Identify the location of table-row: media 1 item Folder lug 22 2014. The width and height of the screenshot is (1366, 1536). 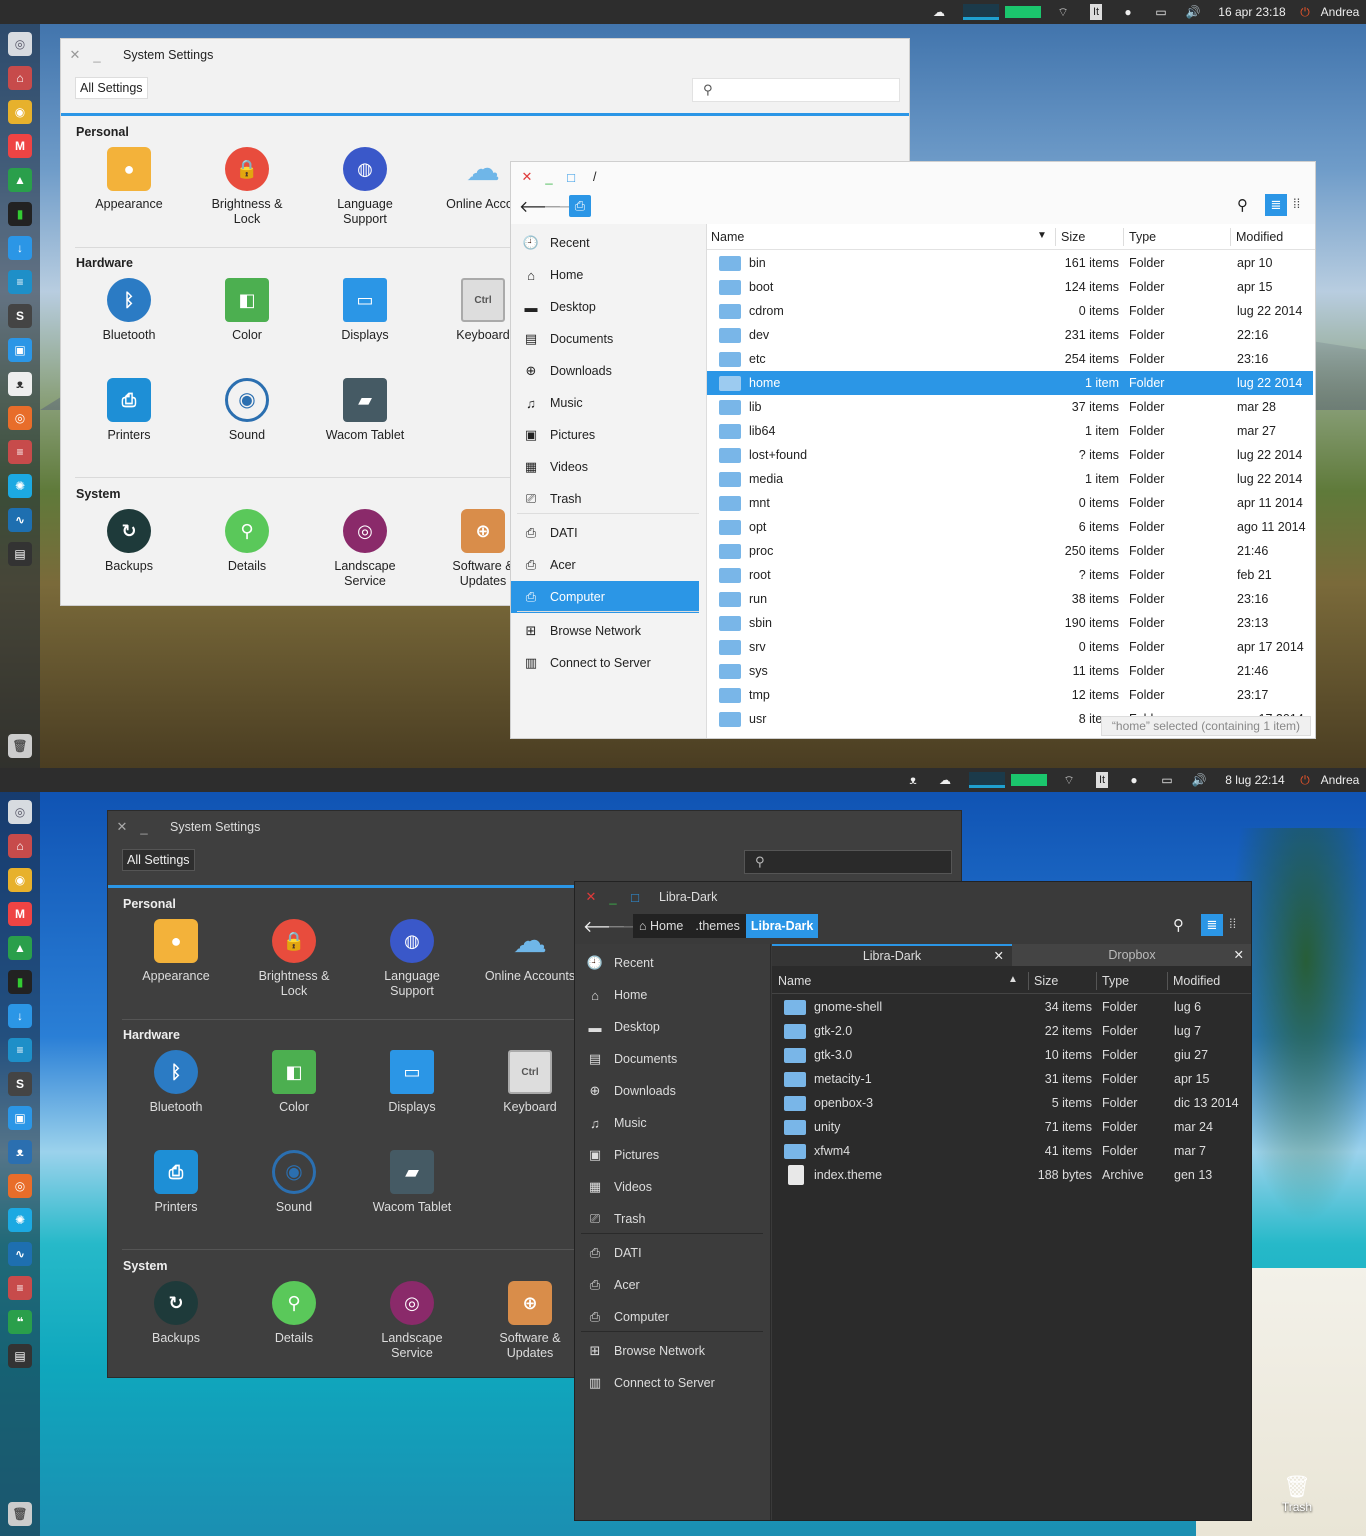
(1010, 479).